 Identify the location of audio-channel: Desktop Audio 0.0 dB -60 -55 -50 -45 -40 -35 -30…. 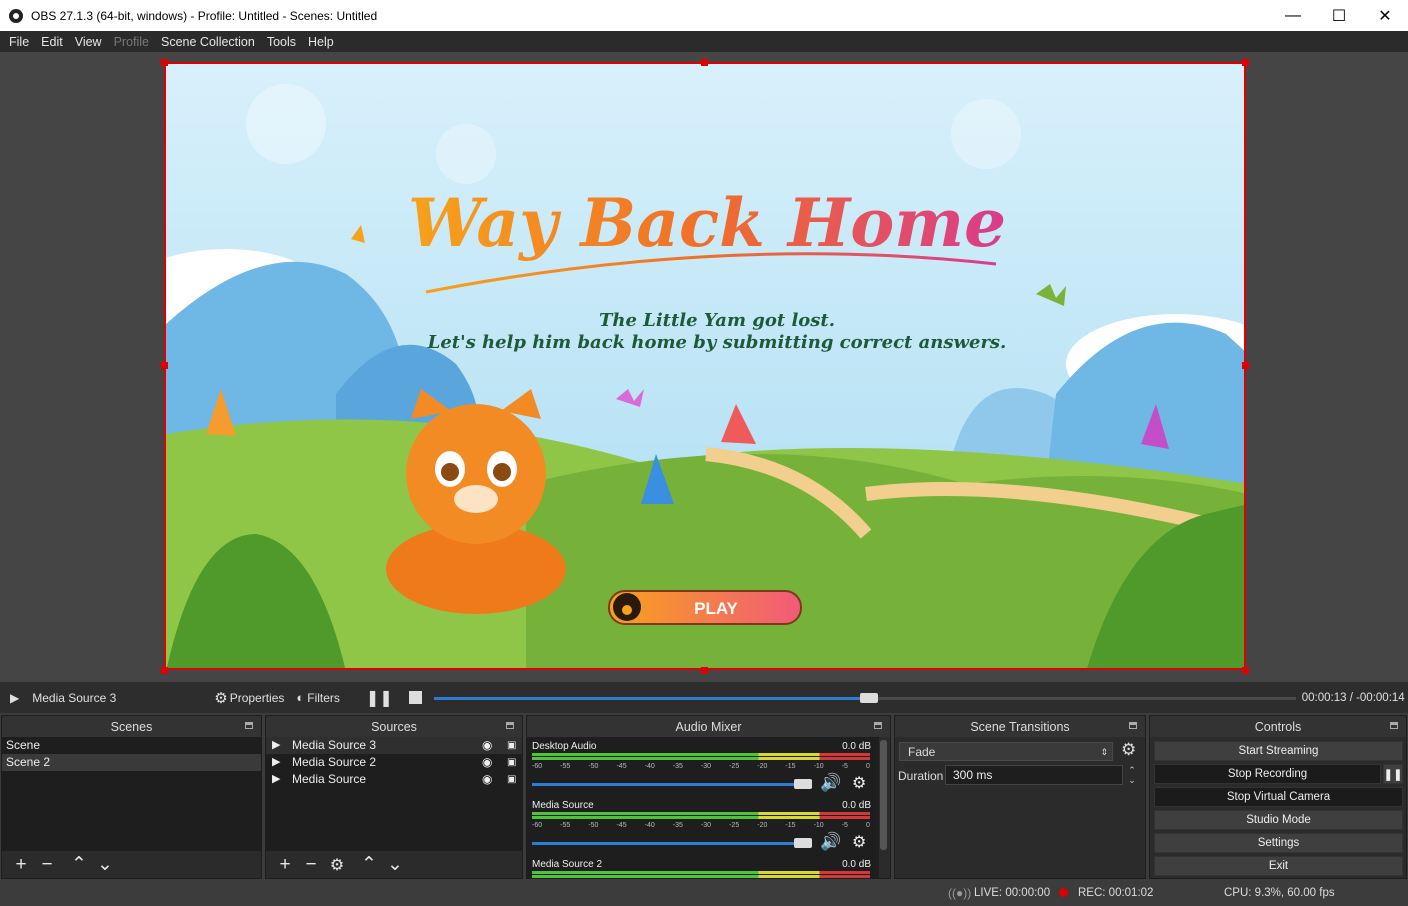
(703, 766).